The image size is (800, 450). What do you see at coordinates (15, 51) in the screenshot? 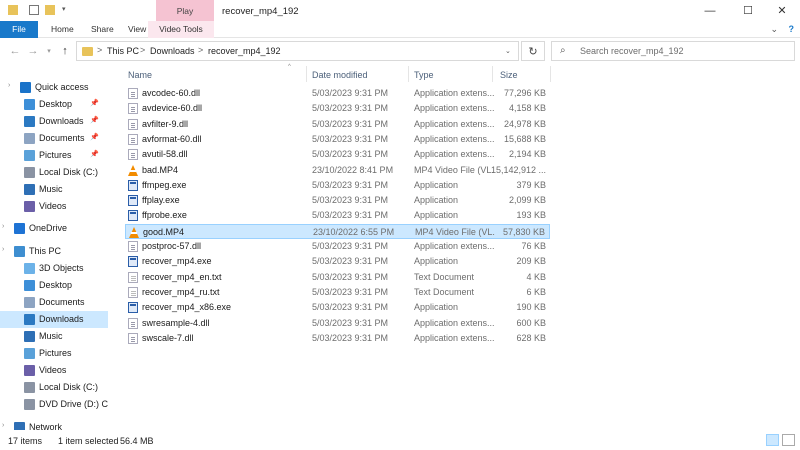
I see `back-button: ←` at bounding box center [15, 51].